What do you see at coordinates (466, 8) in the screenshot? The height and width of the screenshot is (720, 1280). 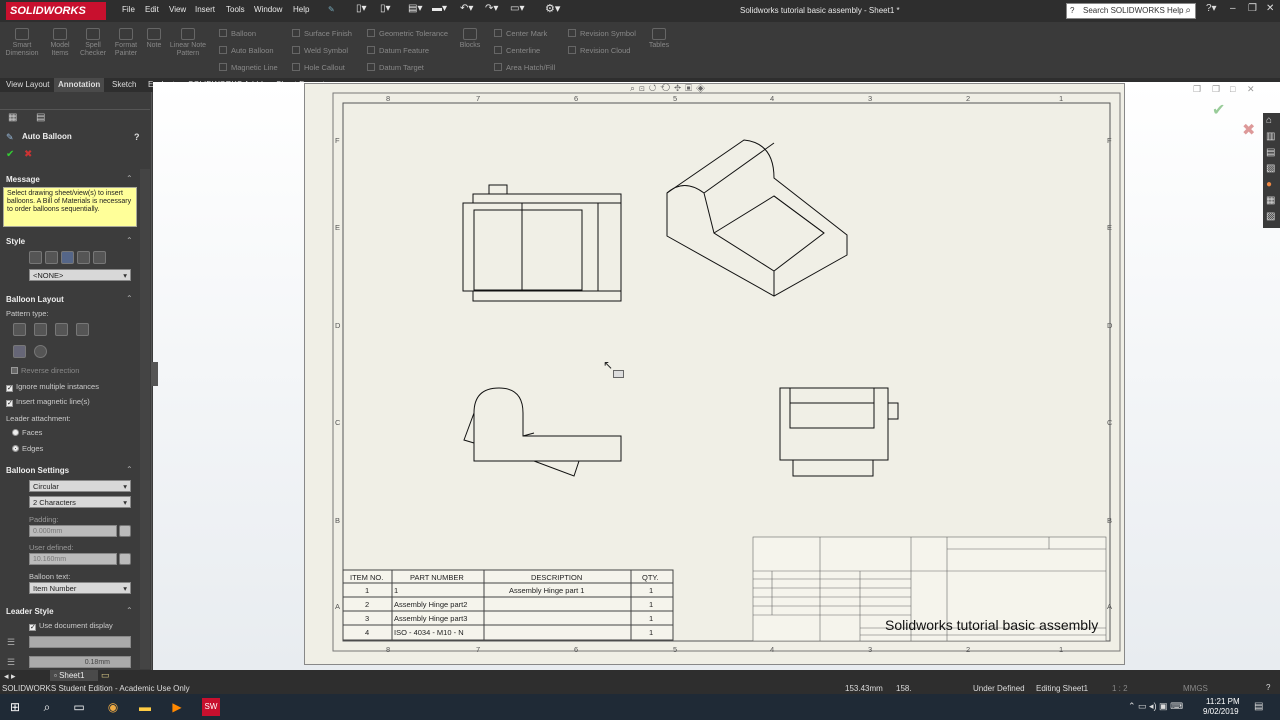 I see `undo-icon: ↶▾` at bounding box center [466, 8].